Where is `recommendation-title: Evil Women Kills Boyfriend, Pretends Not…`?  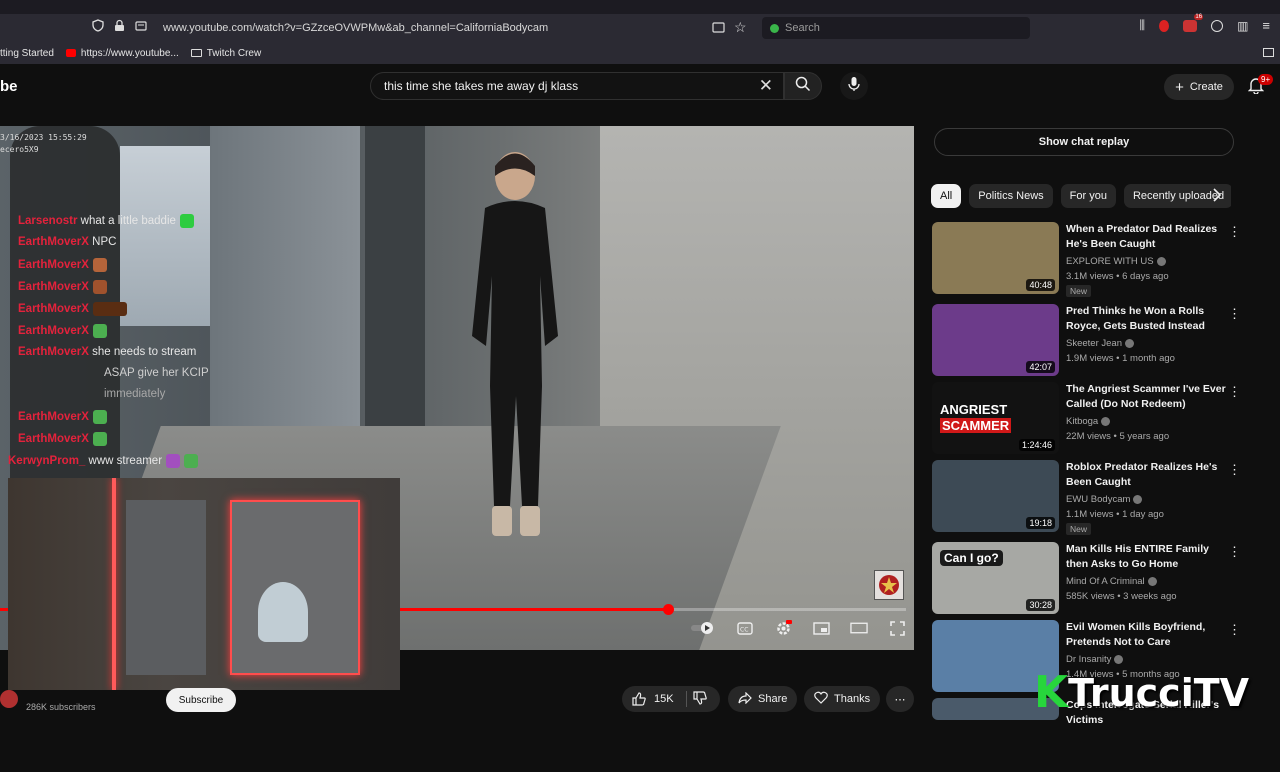 recommendation-title: Evil Women Kills Boyfriend, Pretends Not… is located at coordinates (1146, 635).